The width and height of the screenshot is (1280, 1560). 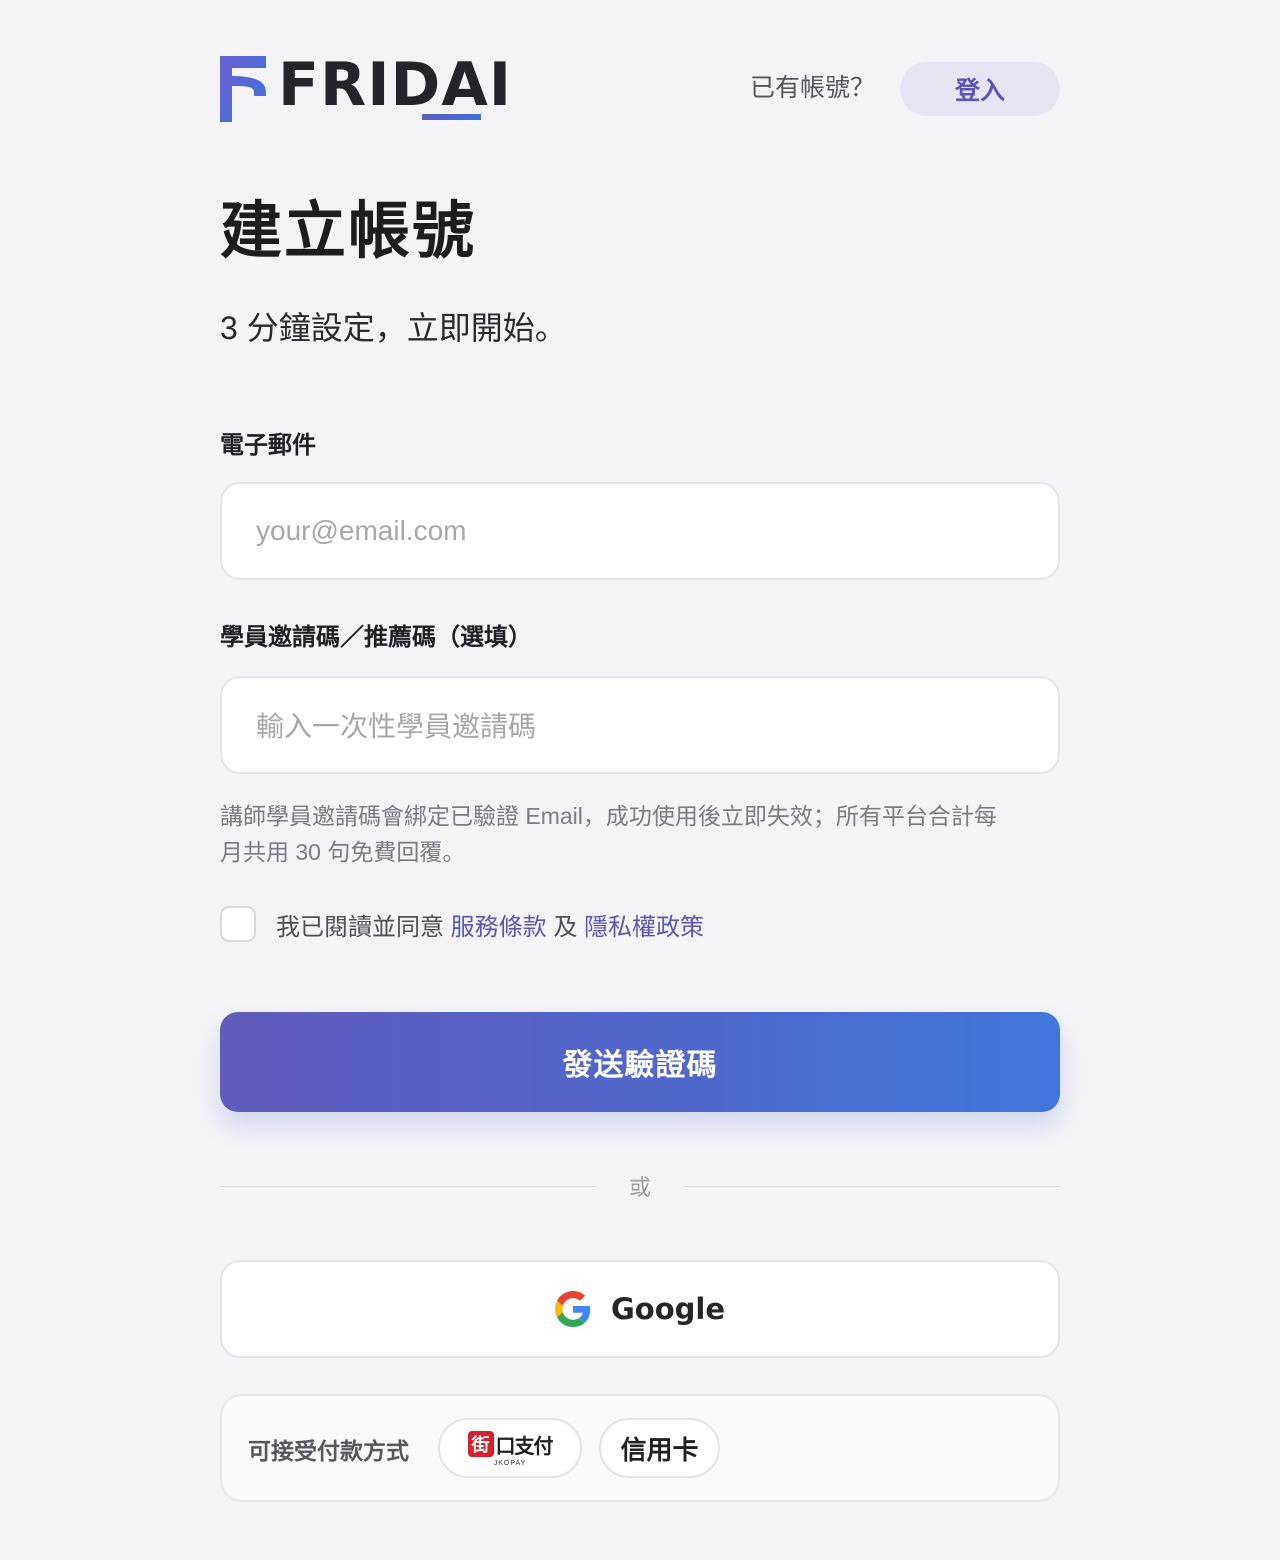 I want to click on help-line-1: 講師學員邀請碼會綁定已驗證 Email，成功使用後立即失效；所有平台合計每, so click(x=608, y=816).